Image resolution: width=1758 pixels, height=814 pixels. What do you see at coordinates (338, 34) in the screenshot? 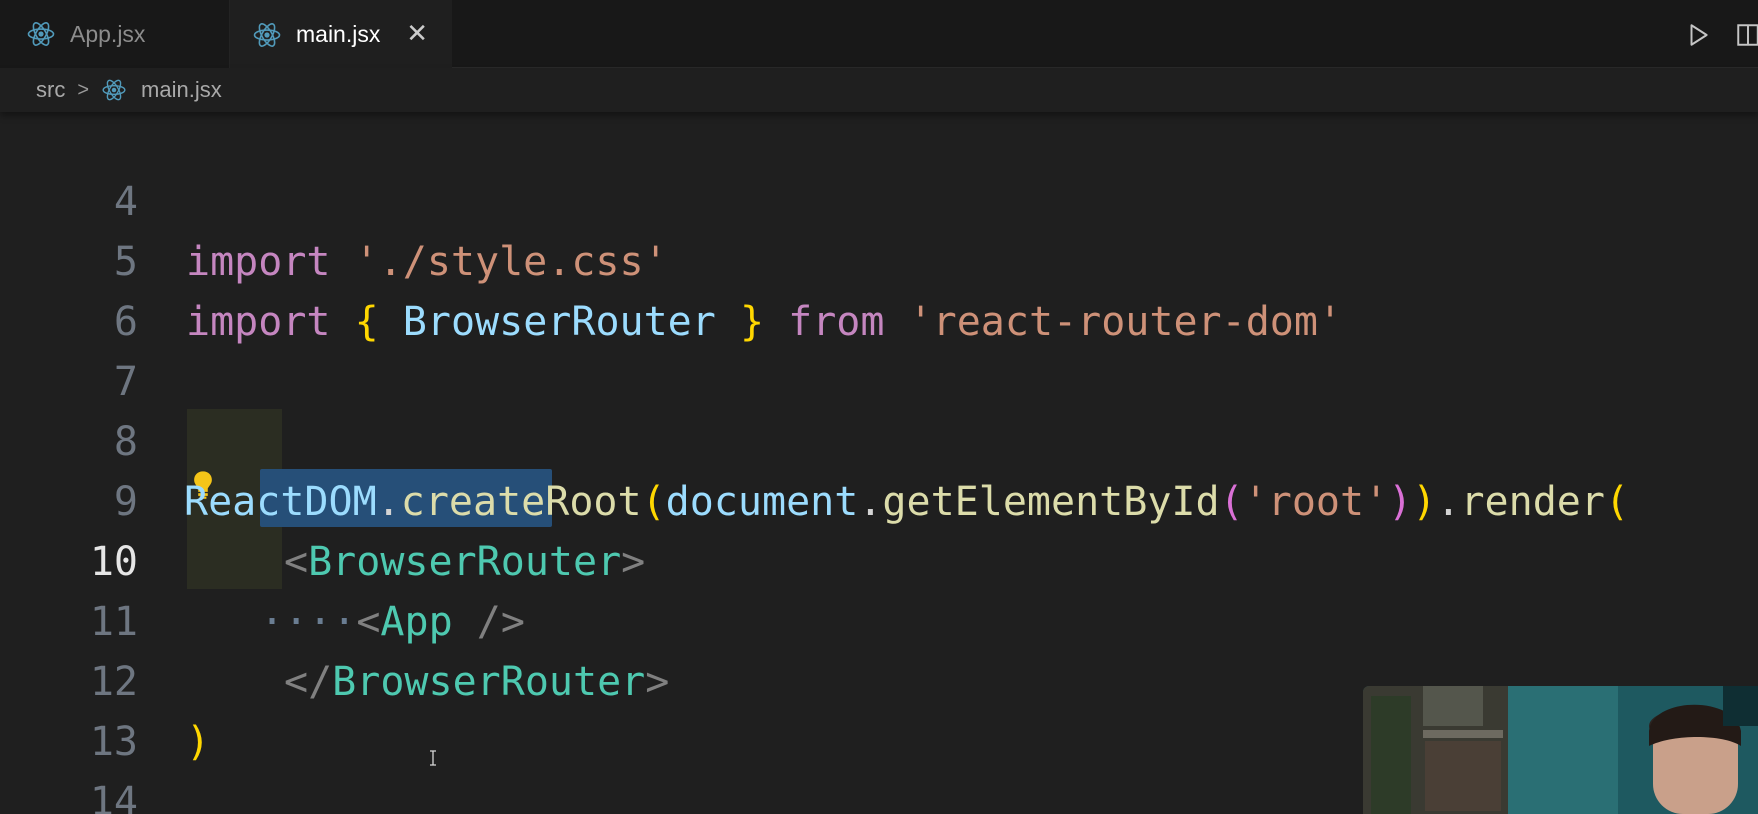
I see `tab-label: main.jsx` at bounding box center [338, 34].